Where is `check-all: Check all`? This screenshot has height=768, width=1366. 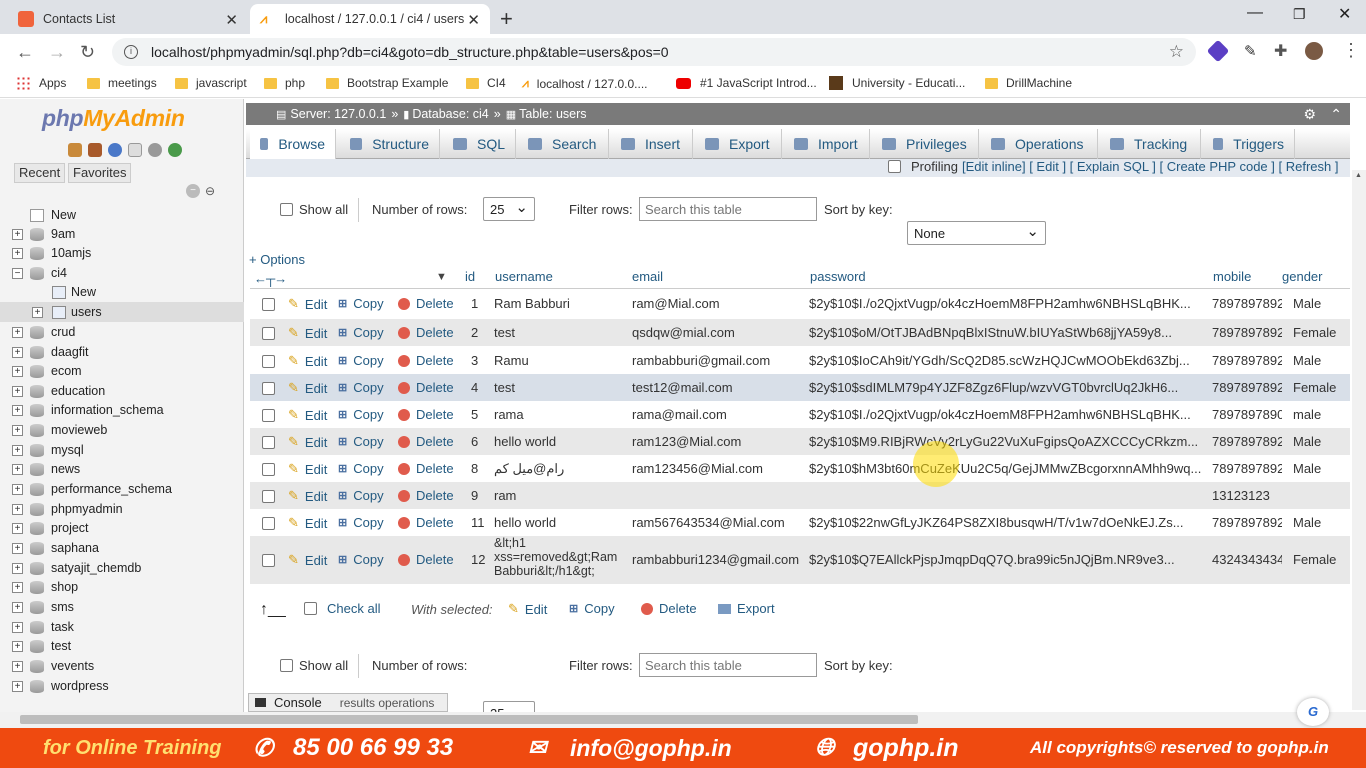 check-all: Check all is located at coordinates (342, 608).